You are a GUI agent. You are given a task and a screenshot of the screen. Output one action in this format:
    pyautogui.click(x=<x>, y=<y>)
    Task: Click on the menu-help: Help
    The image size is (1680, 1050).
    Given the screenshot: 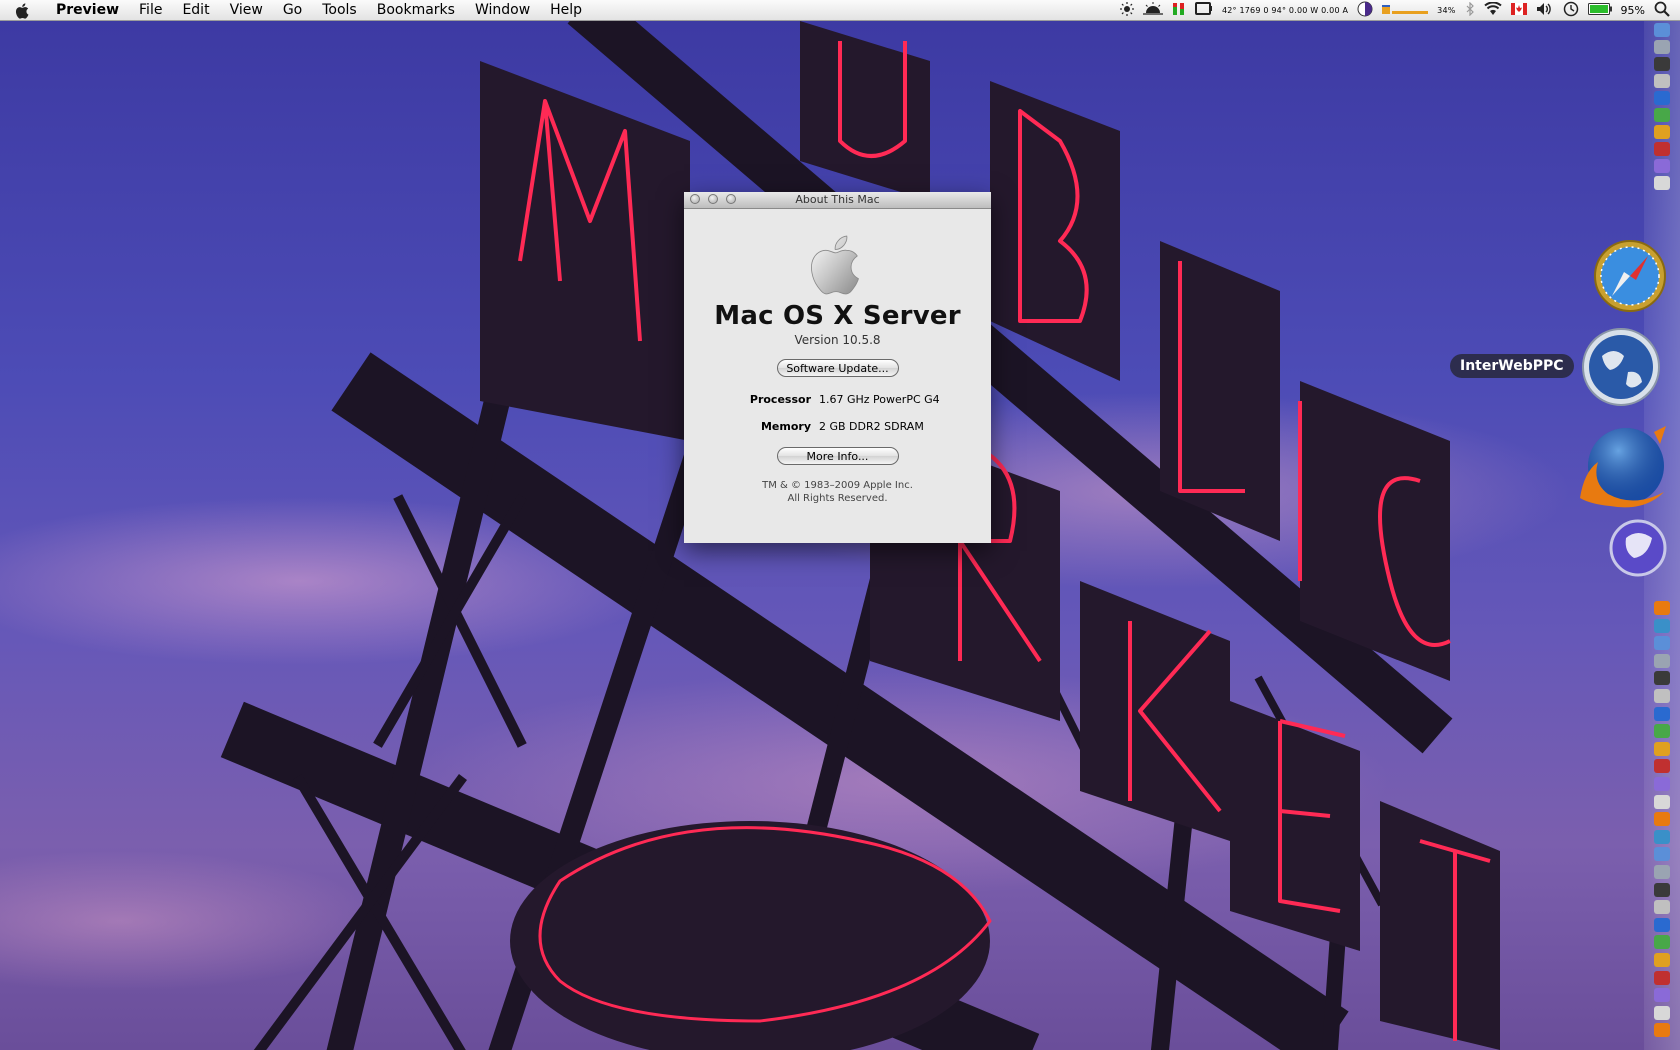 What is the action you would take?
    pyautogui.click(x=566, y=10)
    